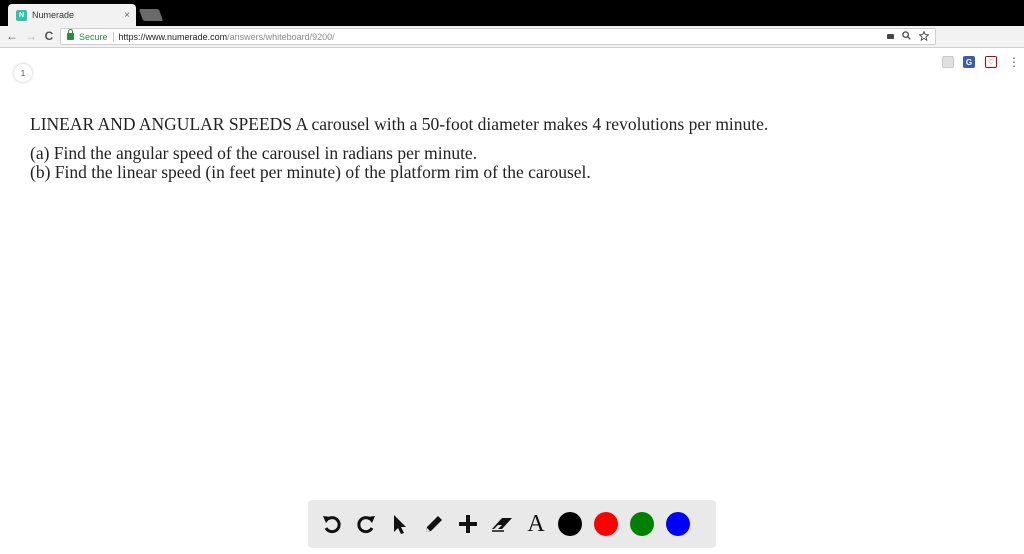 Image resolution: width=1024 pixels, height=554 pixels. Describe the element at coordinates (23, 73) in the screenshot. I see `page-number-badge: 1` at that location.